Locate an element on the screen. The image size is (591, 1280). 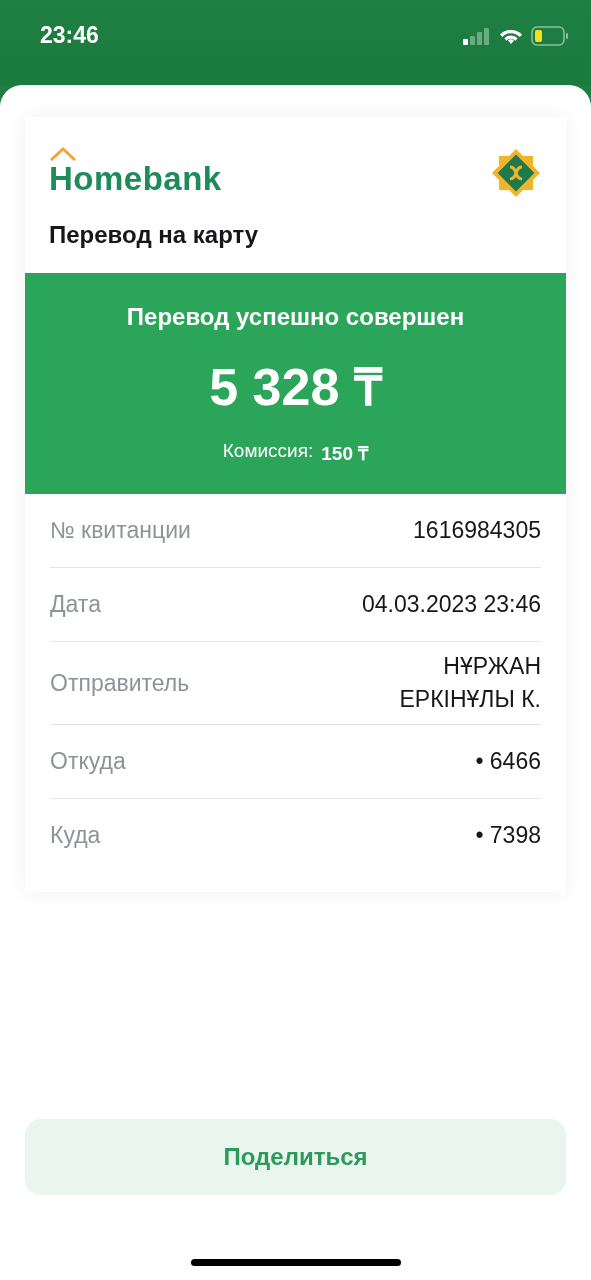
row-value: 04.03.2023 23:46 is located at coordinates (451, 604).